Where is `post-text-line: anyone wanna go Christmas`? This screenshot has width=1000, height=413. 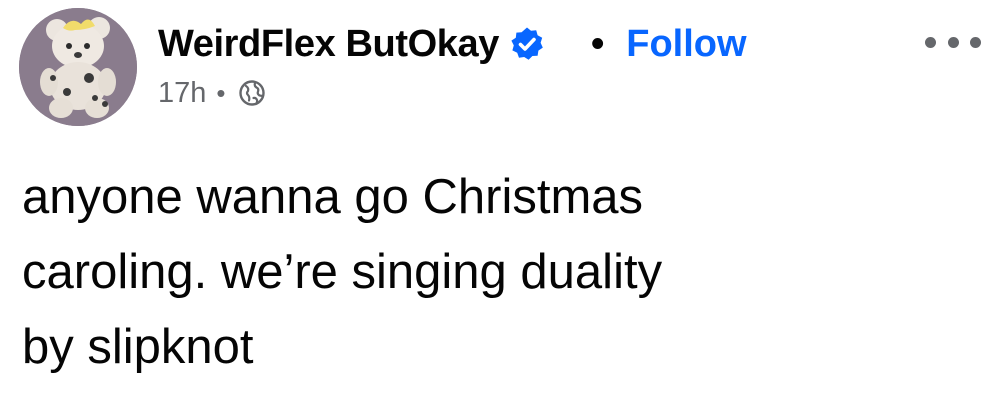
post-text-line: anyone wanna go Christmas is located at coordinates (333, 197).